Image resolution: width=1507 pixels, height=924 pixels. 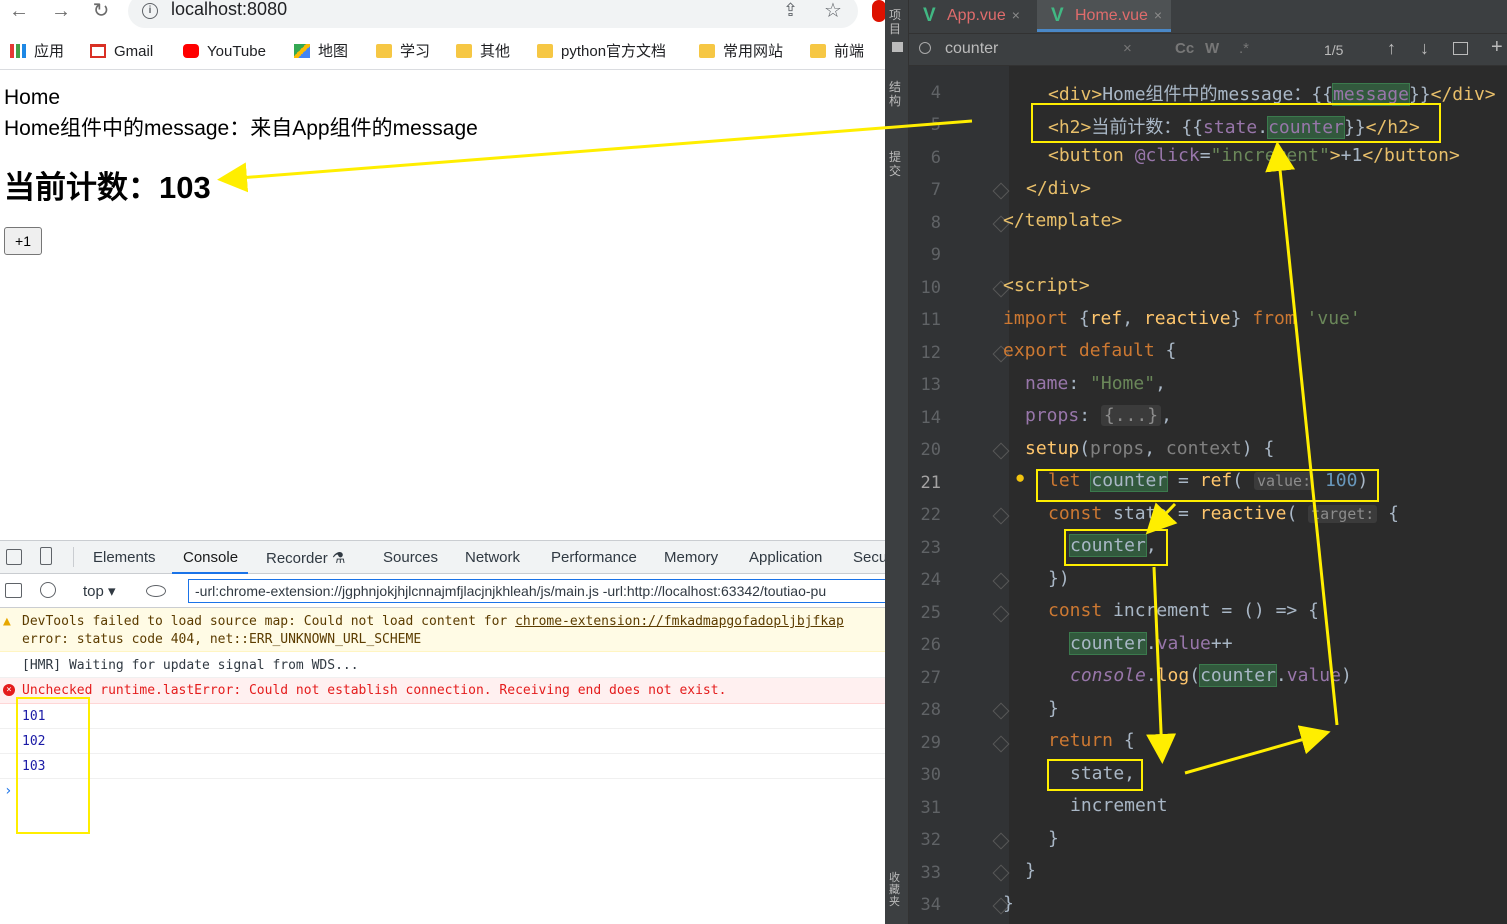 I want to click on arrow-reactive-to-return, so click(x=1161, y=665).